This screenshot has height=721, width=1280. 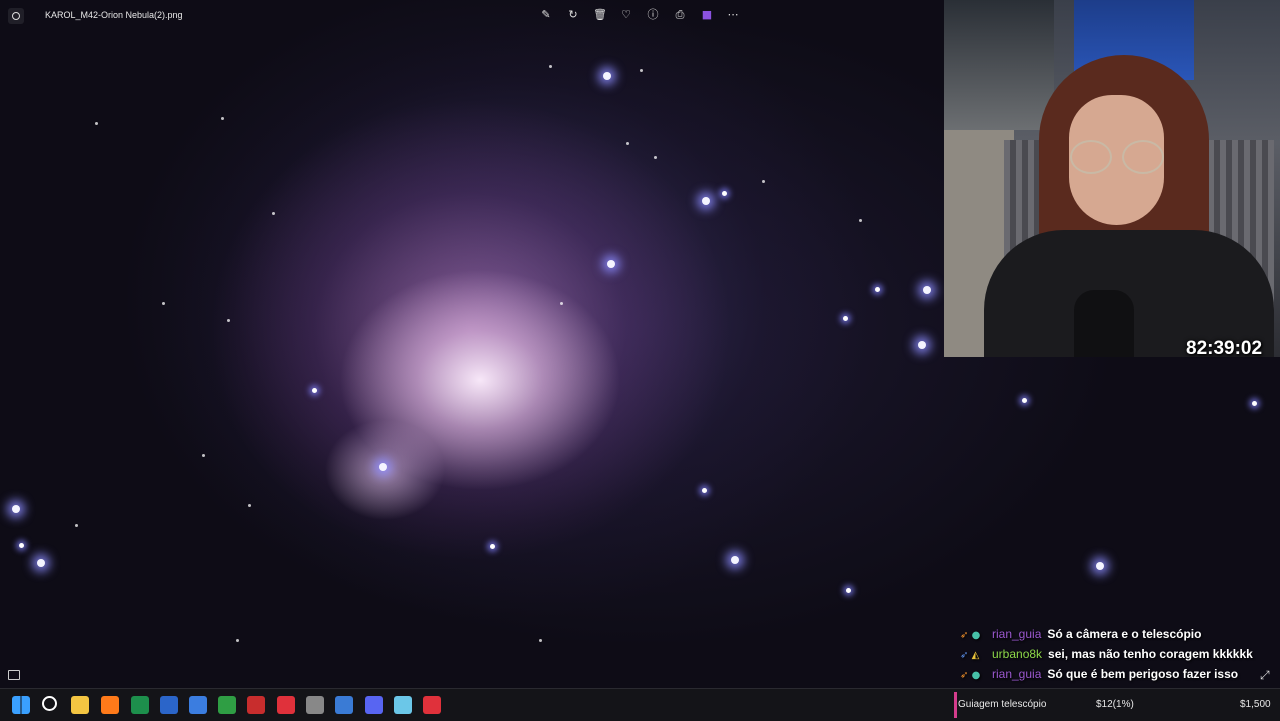 I want to click on obs-icon, so click(x=256, y=705).